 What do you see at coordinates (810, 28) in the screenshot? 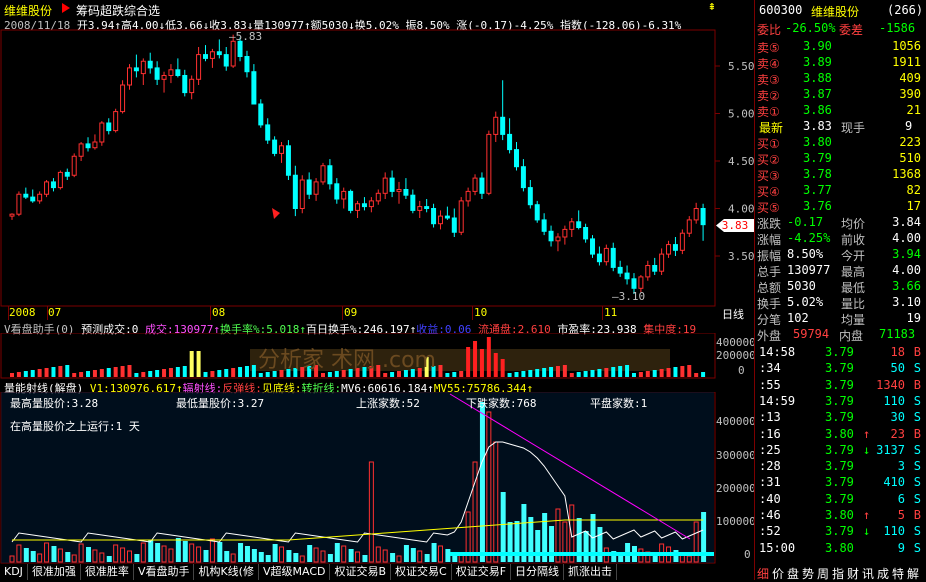
I see `webi-value: -26.50%` at bounding box center [810, 28].